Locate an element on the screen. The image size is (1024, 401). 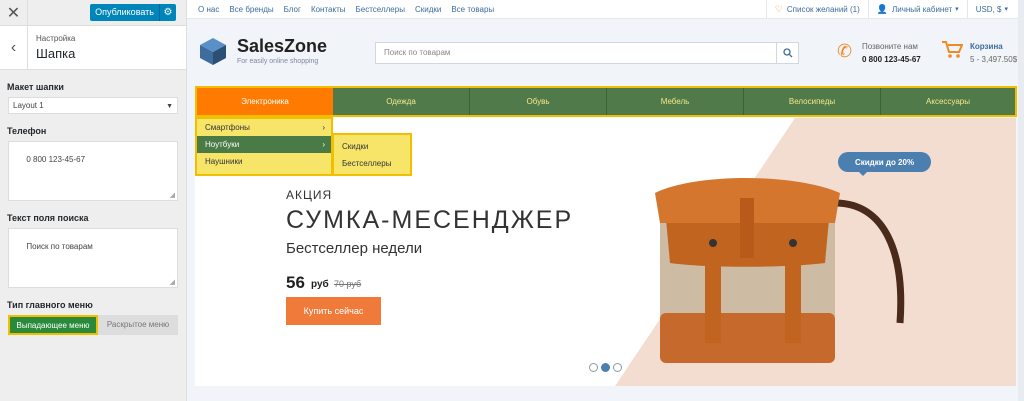
cart-title: Корзина is located at coordinates (986, 46).